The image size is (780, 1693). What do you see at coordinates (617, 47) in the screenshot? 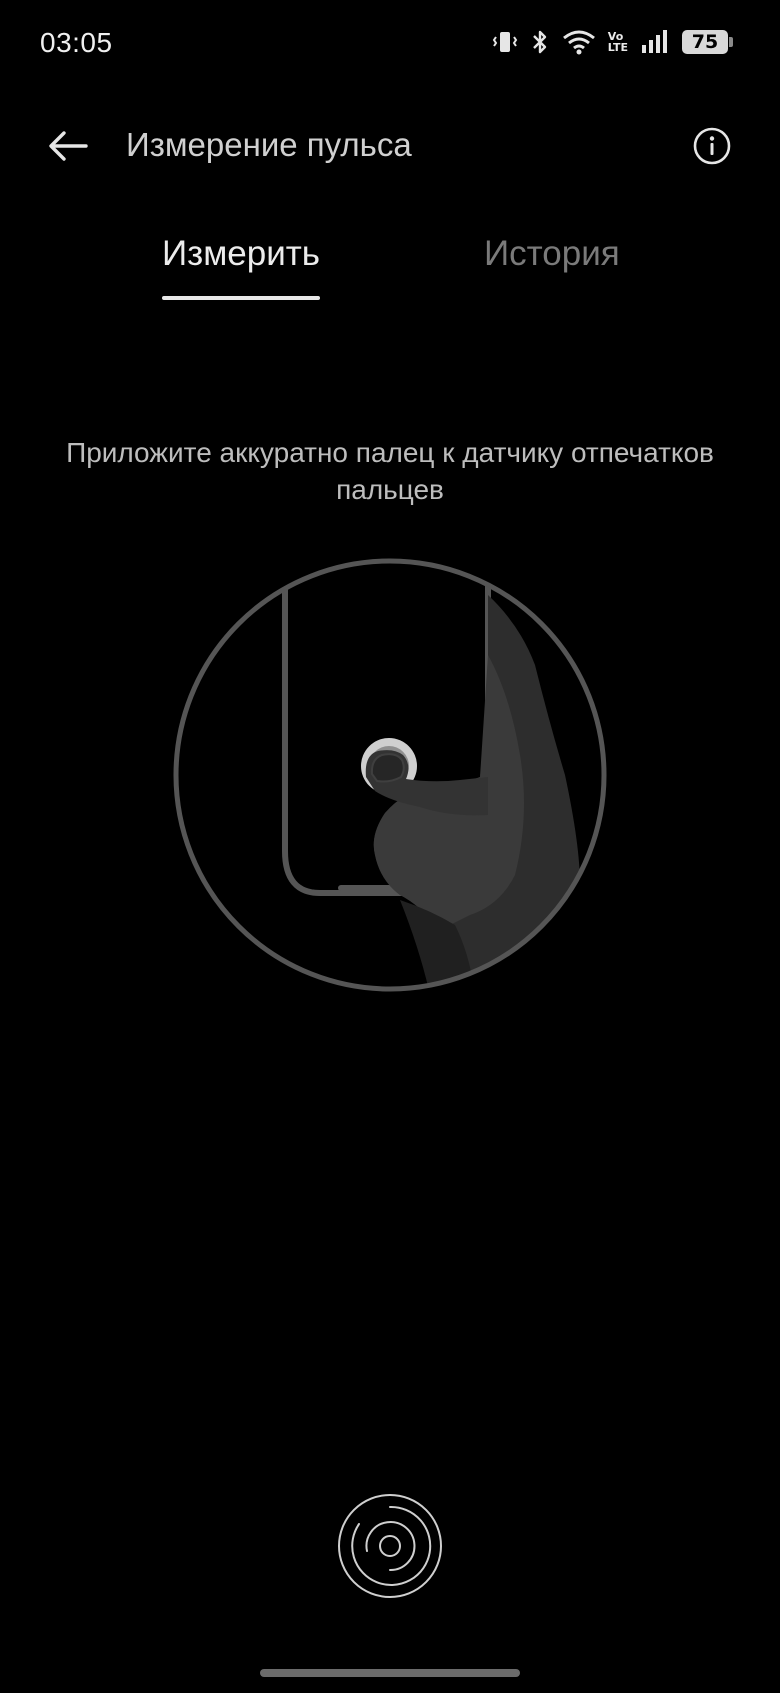
I see `volte-label-bottom: LTE` at bounding box center [617, 47].